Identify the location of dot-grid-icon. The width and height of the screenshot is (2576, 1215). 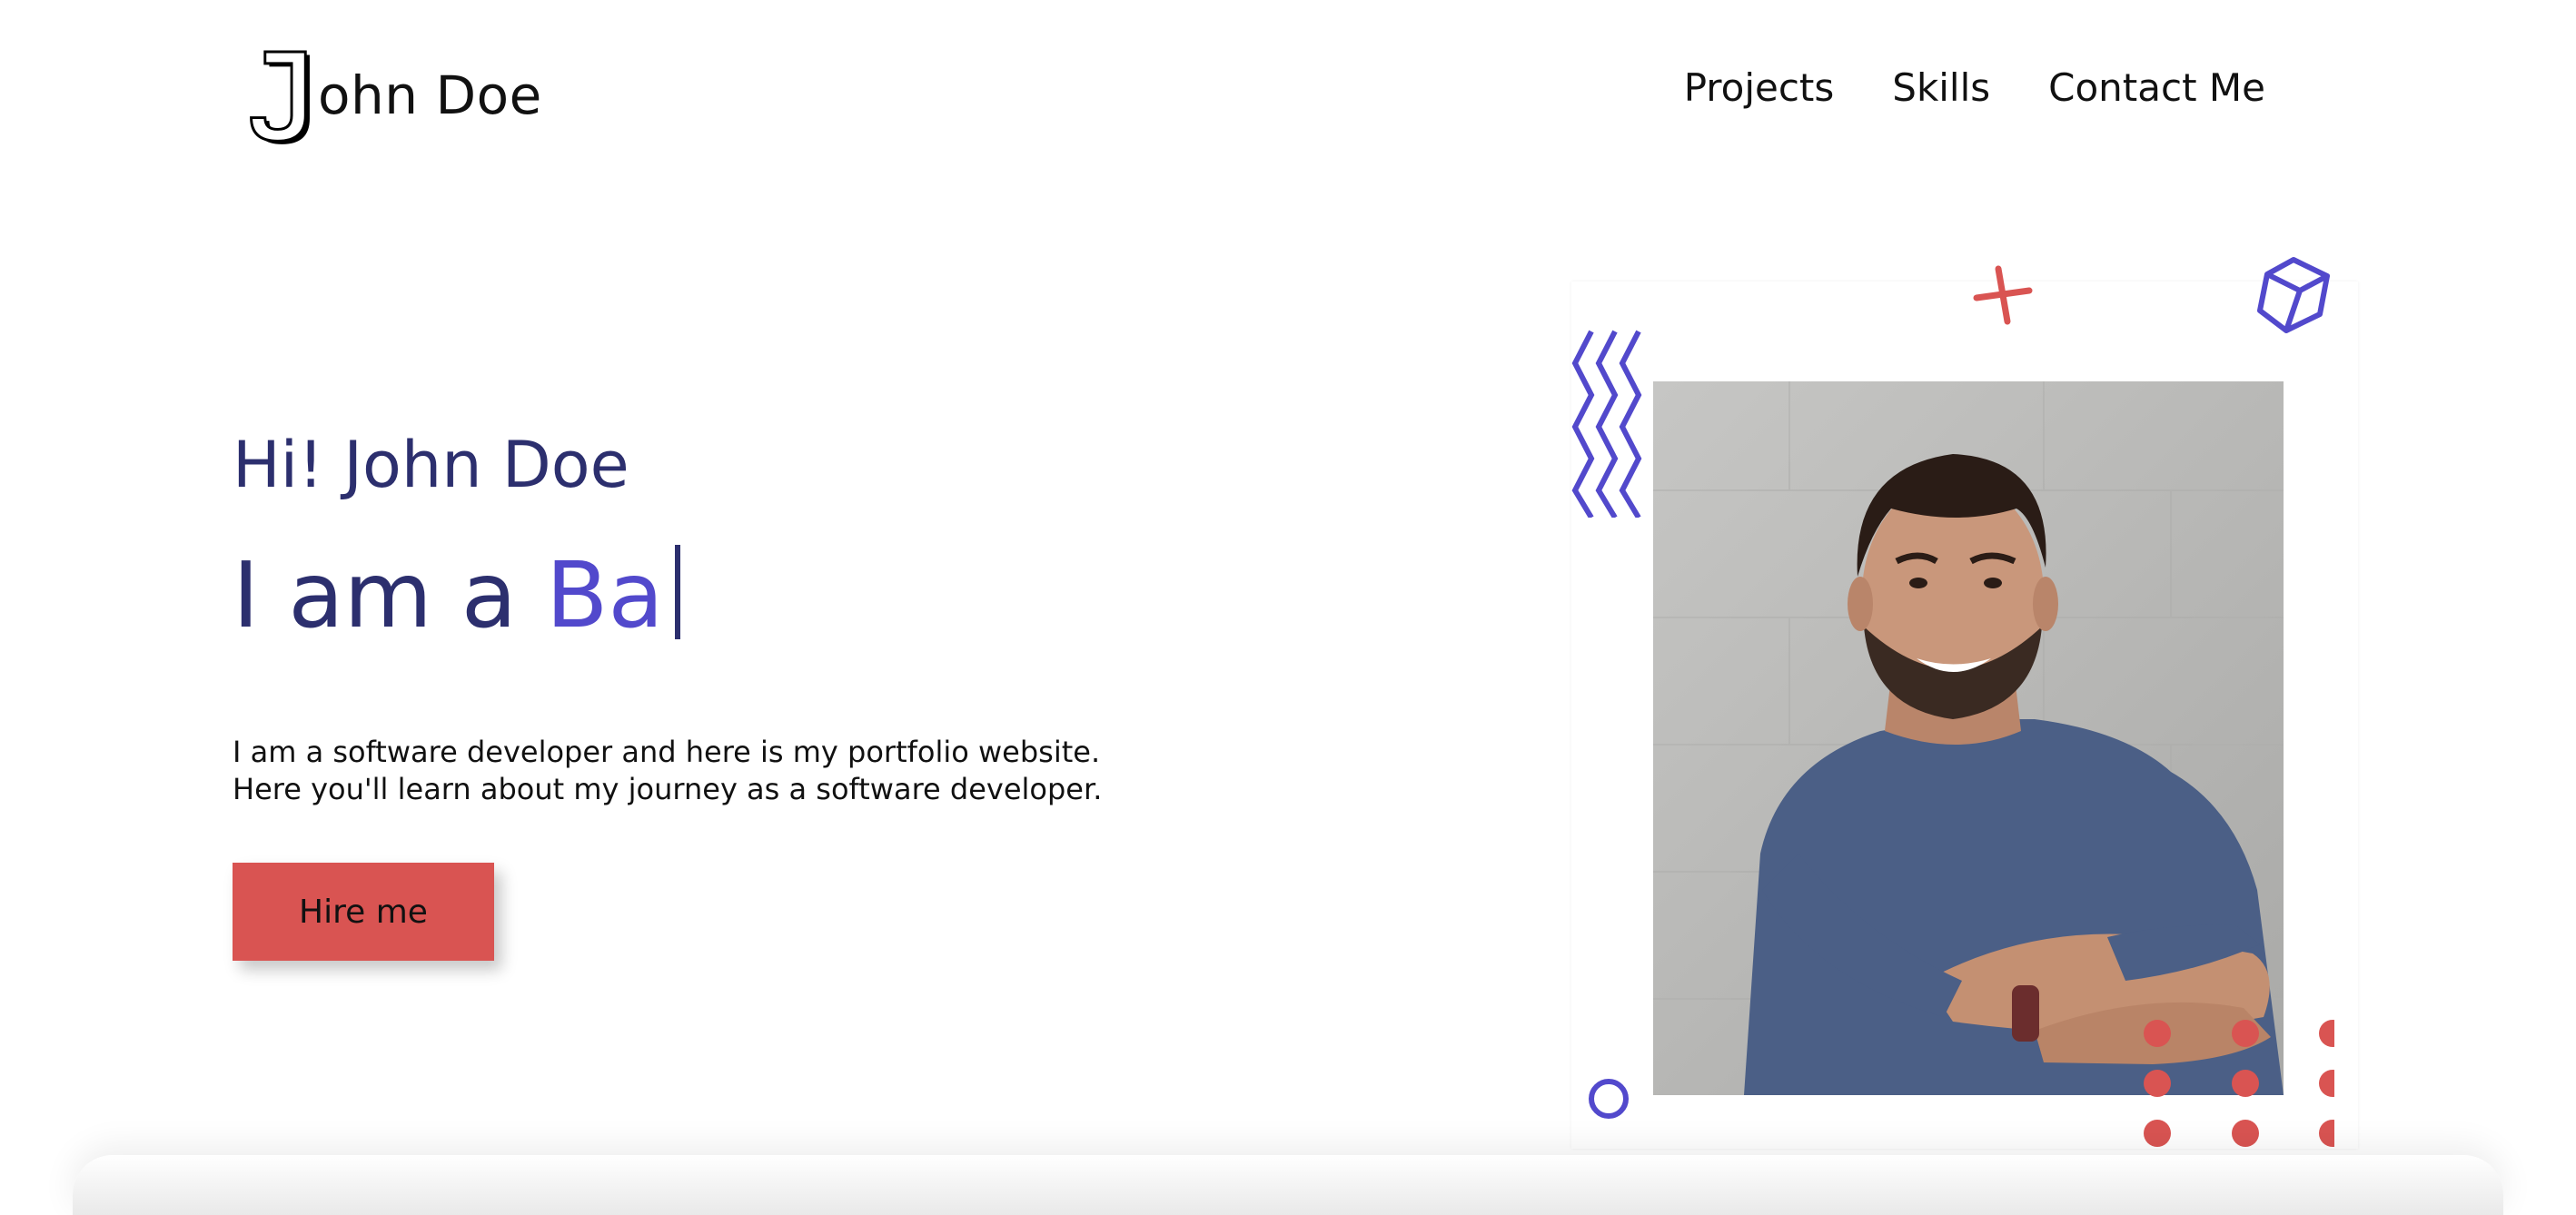
(2239, 1083).